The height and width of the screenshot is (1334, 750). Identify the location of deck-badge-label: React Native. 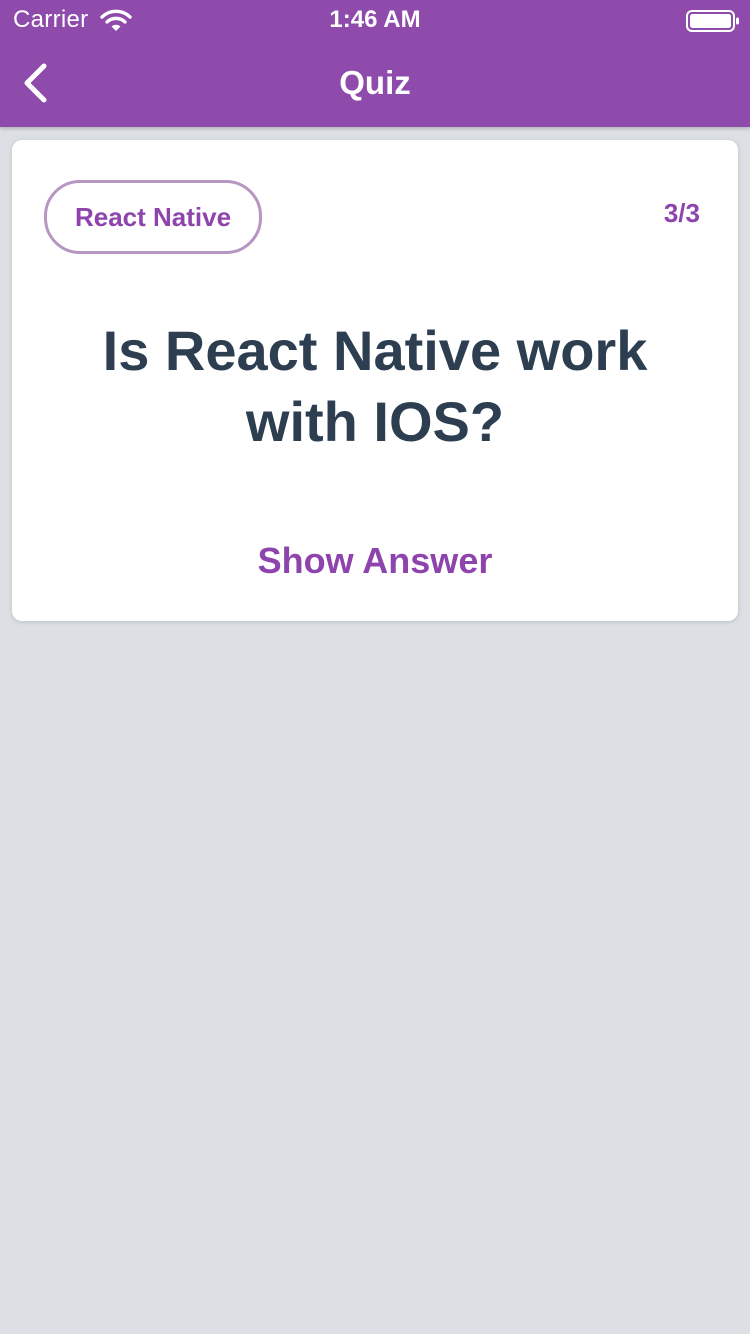
(153, 217).